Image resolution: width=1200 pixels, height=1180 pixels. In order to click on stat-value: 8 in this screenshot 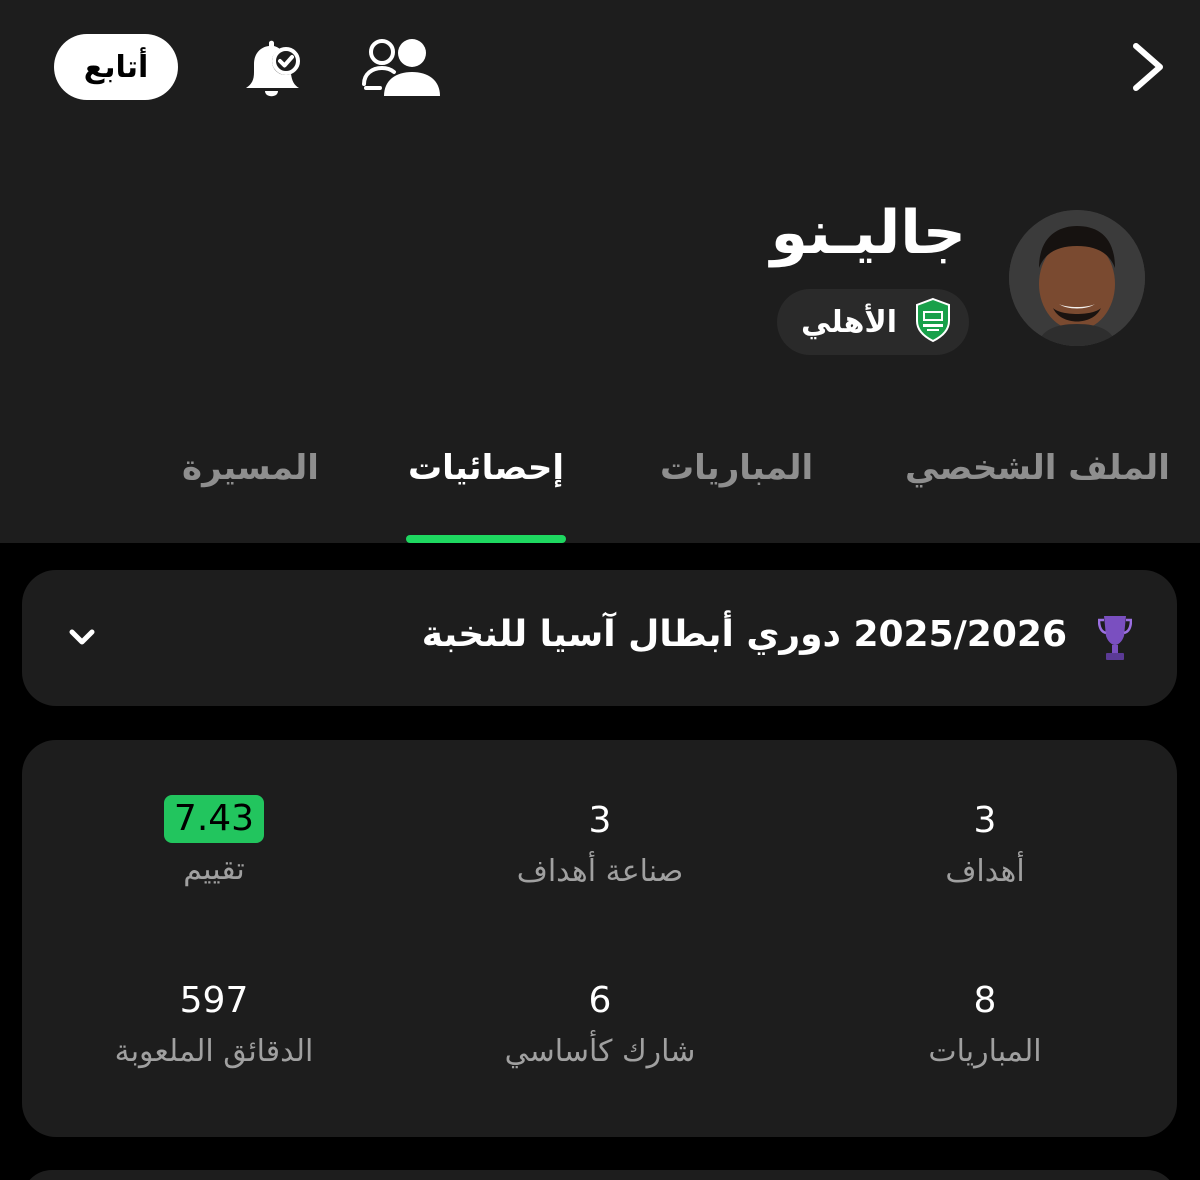, I will do `click(985, 1000)`.